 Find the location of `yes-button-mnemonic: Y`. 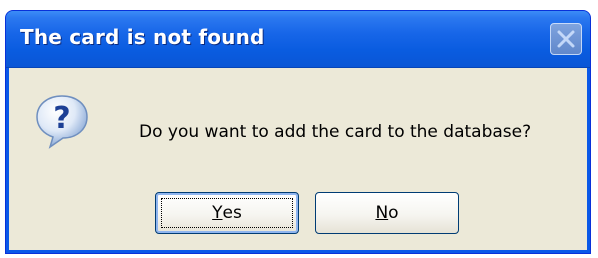

yes-button-mnemonic: Y is located at coordinates (217, 213).